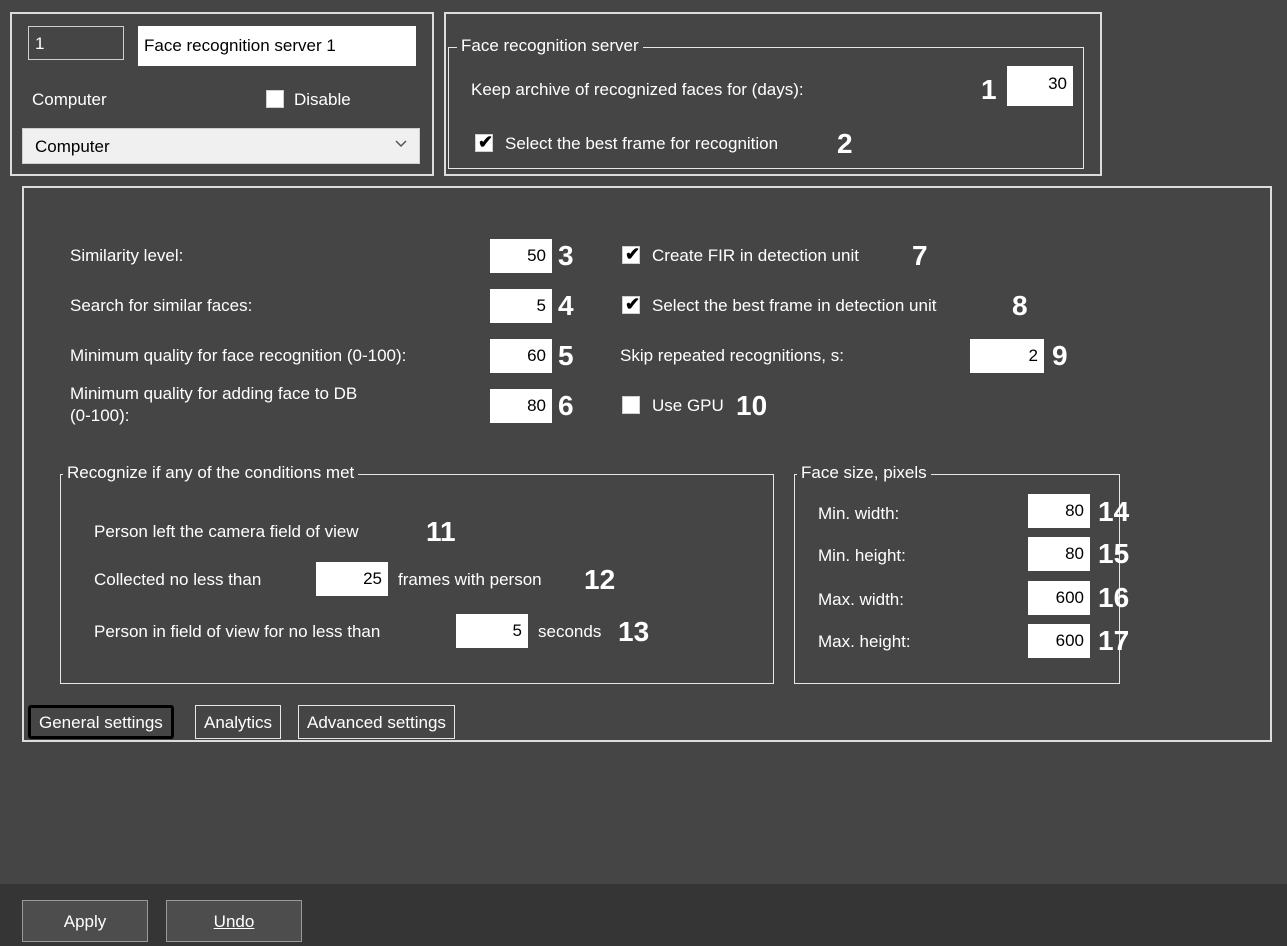 This screenshot has width=1287, height=946. What do you see at coordinates (752, 405) in the screenshot?
I see `marker-10: 10` at bounding box center [752, 405].